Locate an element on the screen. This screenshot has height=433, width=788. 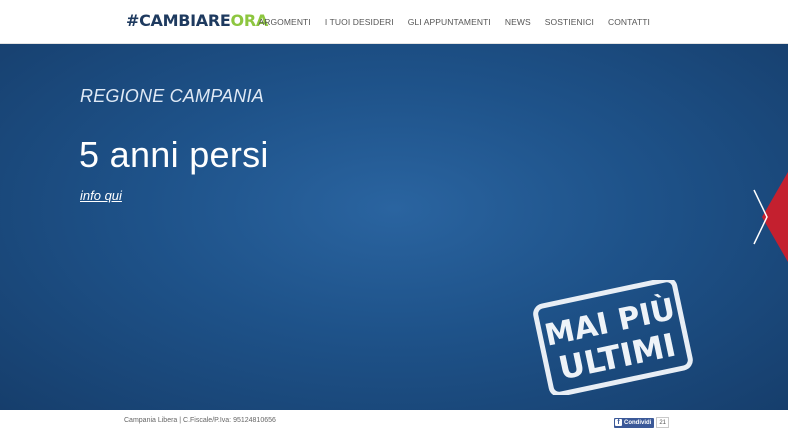
nav-item-argomenti: ARGOMENTI is located at coordinates (284, 22).